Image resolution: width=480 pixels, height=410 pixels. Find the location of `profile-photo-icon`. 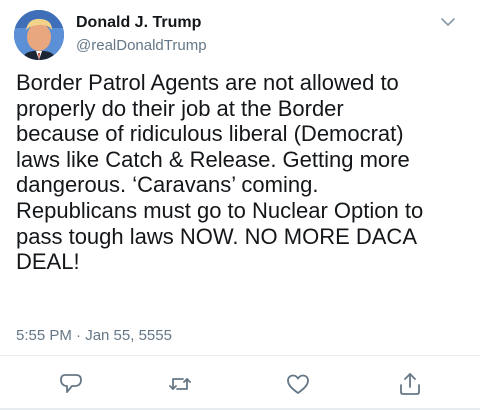

profile-photo-icon is located at coordinates (39, 35).